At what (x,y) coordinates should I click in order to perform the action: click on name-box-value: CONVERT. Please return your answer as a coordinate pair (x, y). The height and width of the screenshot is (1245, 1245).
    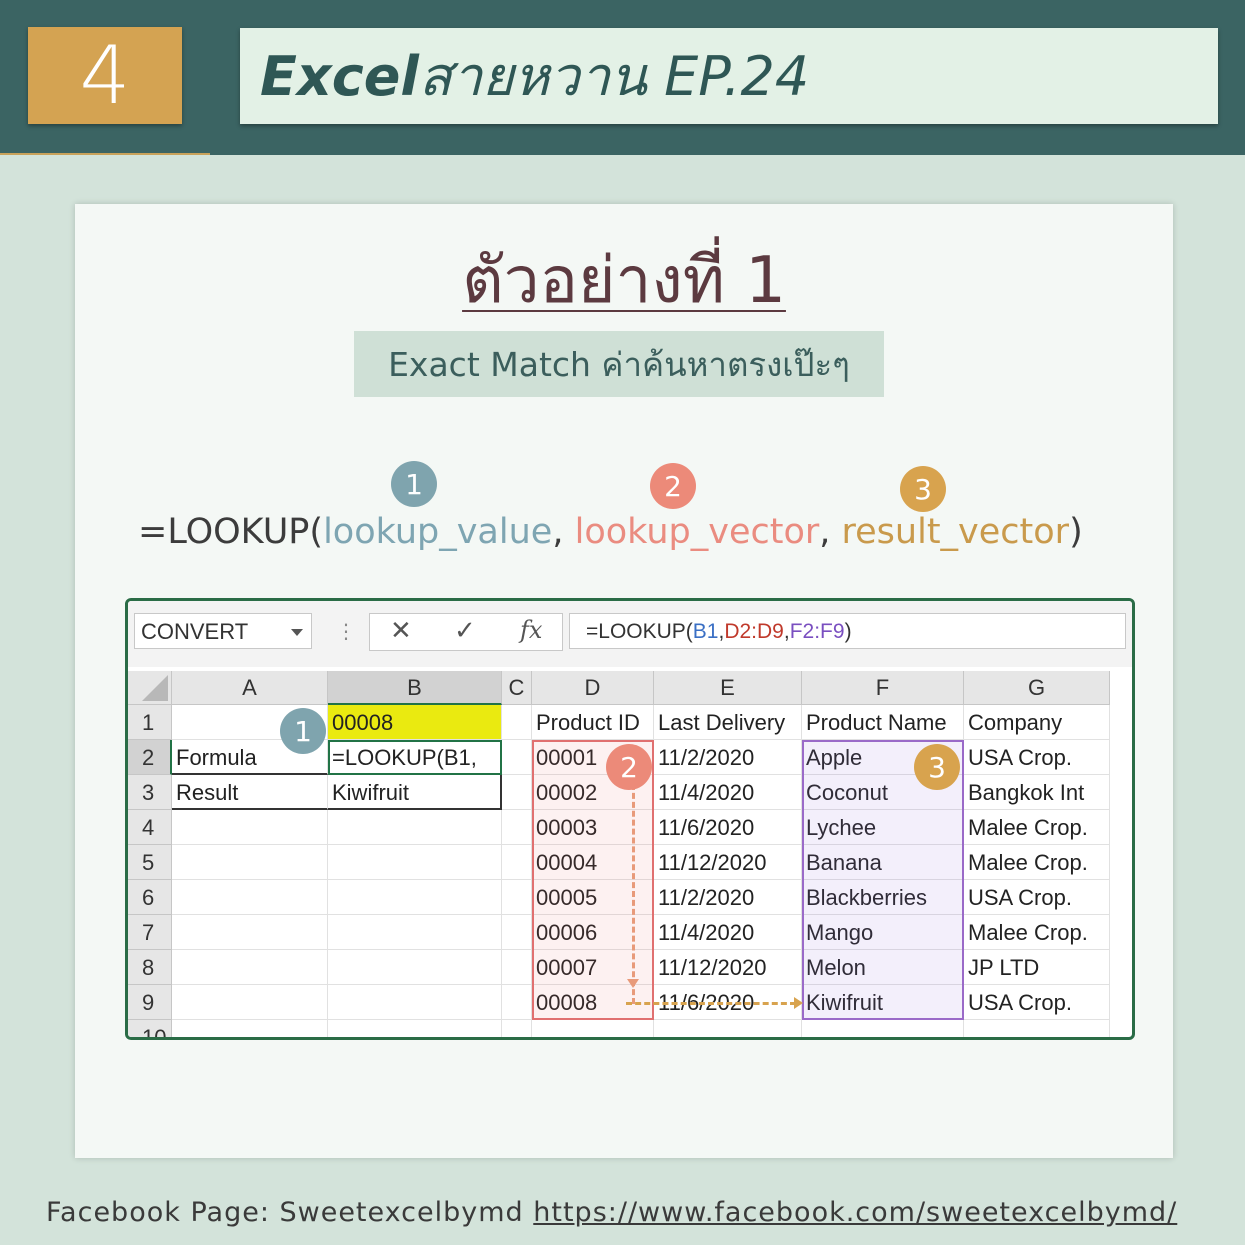
    Looking at the image, I should click on (195, 631).